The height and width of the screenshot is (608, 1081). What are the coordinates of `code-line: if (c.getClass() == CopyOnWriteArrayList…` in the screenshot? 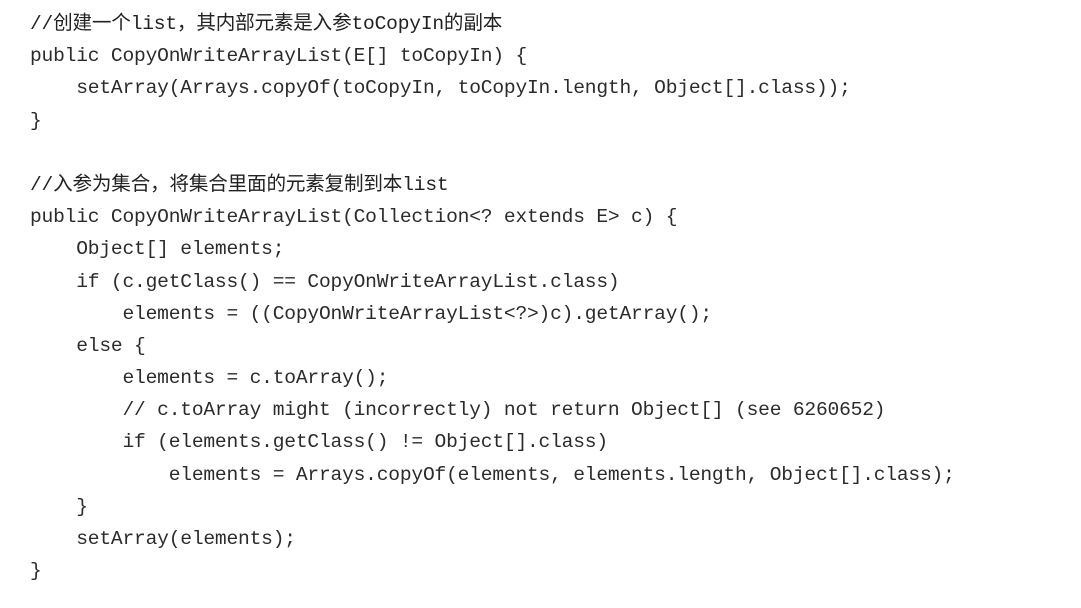 It's located at (325, 281).